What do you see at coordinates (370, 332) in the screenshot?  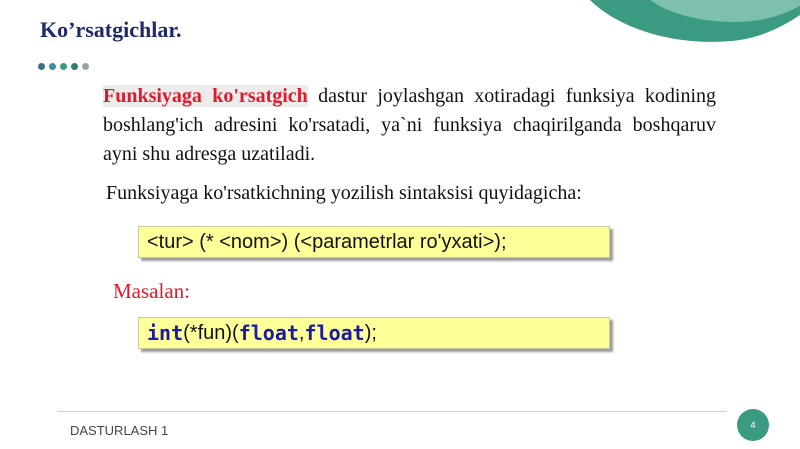 I see `code-part: );` at bounding box center [370, 332].